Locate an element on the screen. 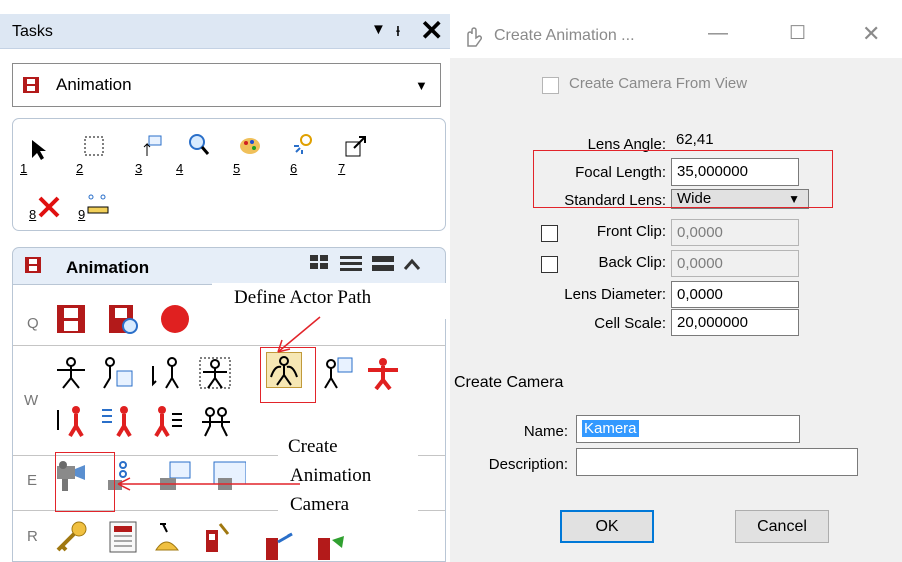 Image resolution: width=902 pixels, height=562 pixels. light-source-icon is located at coordinates (217, 537).